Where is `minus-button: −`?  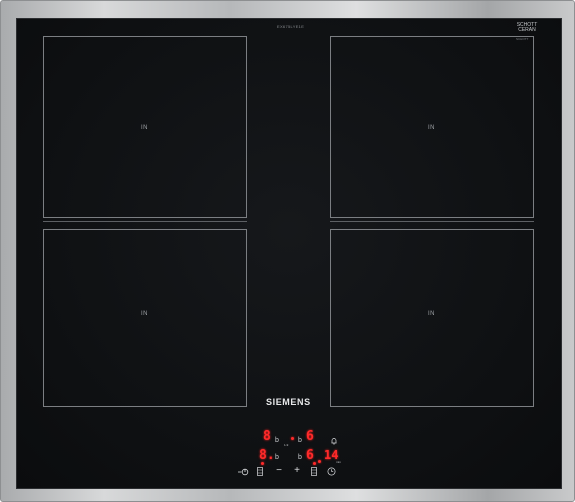 minus-button: − is located at coordinates (279, 471).